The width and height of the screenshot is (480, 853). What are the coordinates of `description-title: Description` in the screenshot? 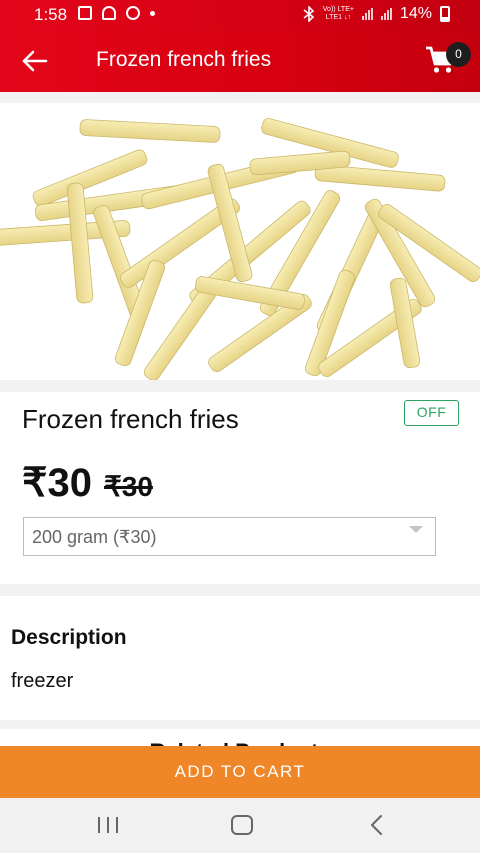 It's located at (69, 637).